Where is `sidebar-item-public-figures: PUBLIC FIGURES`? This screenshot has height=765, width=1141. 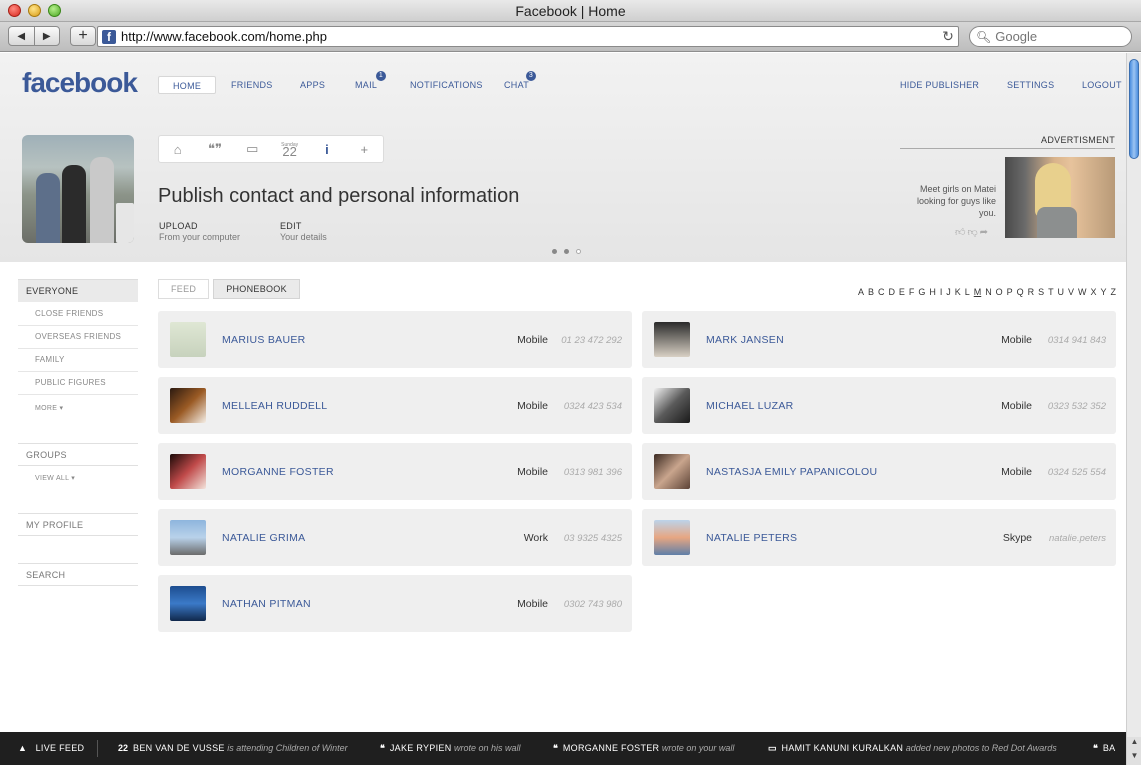
sidebar-item-public-figures: PUBLIC FIGURES is located at coordinates (78, 383).